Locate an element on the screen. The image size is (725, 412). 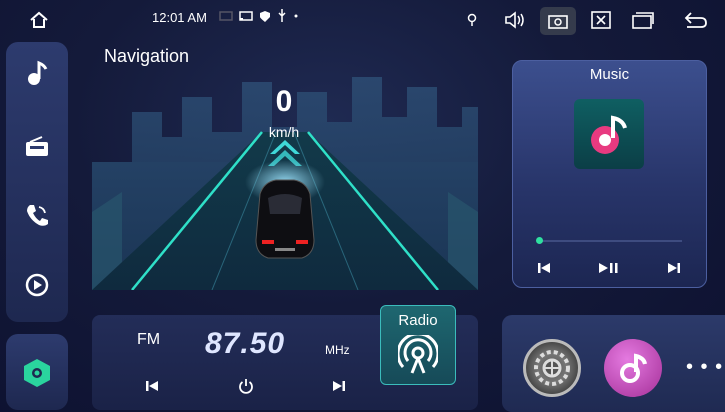
music-progress-track is located at coordinates (610, 241).